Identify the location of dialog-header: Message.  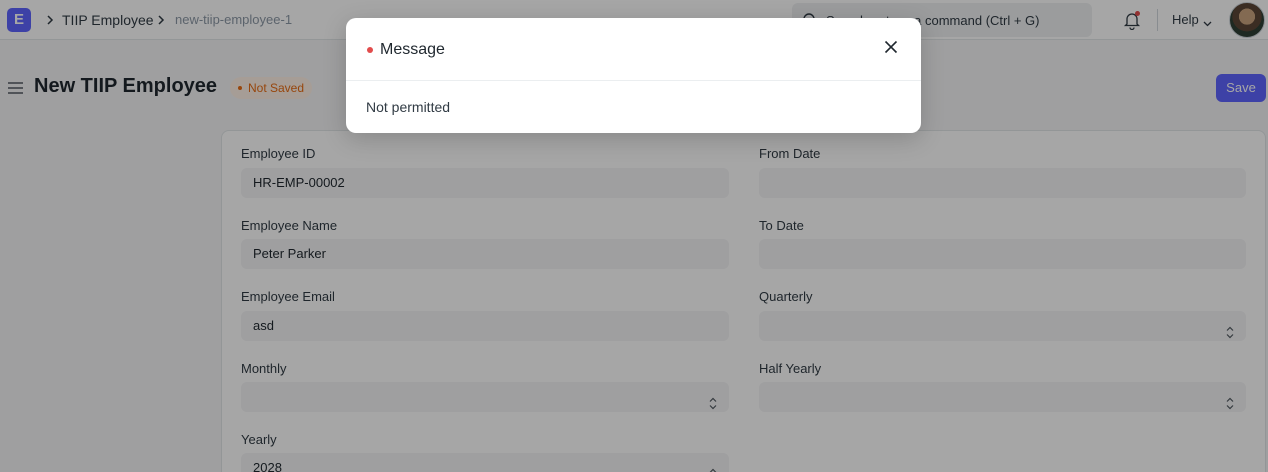
(633, 49).